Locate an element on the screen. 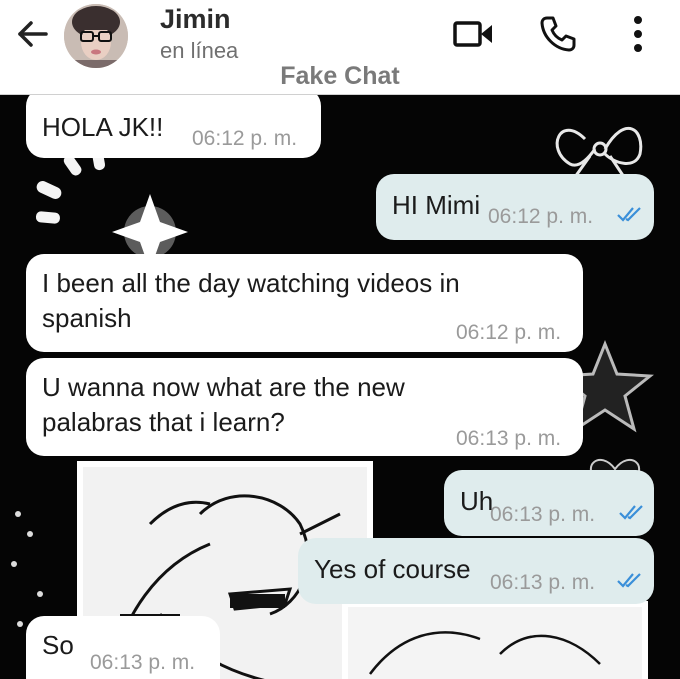 The width and height of the screenshot is (680, 679). voice-call-button is located at coordinates (558, 34).